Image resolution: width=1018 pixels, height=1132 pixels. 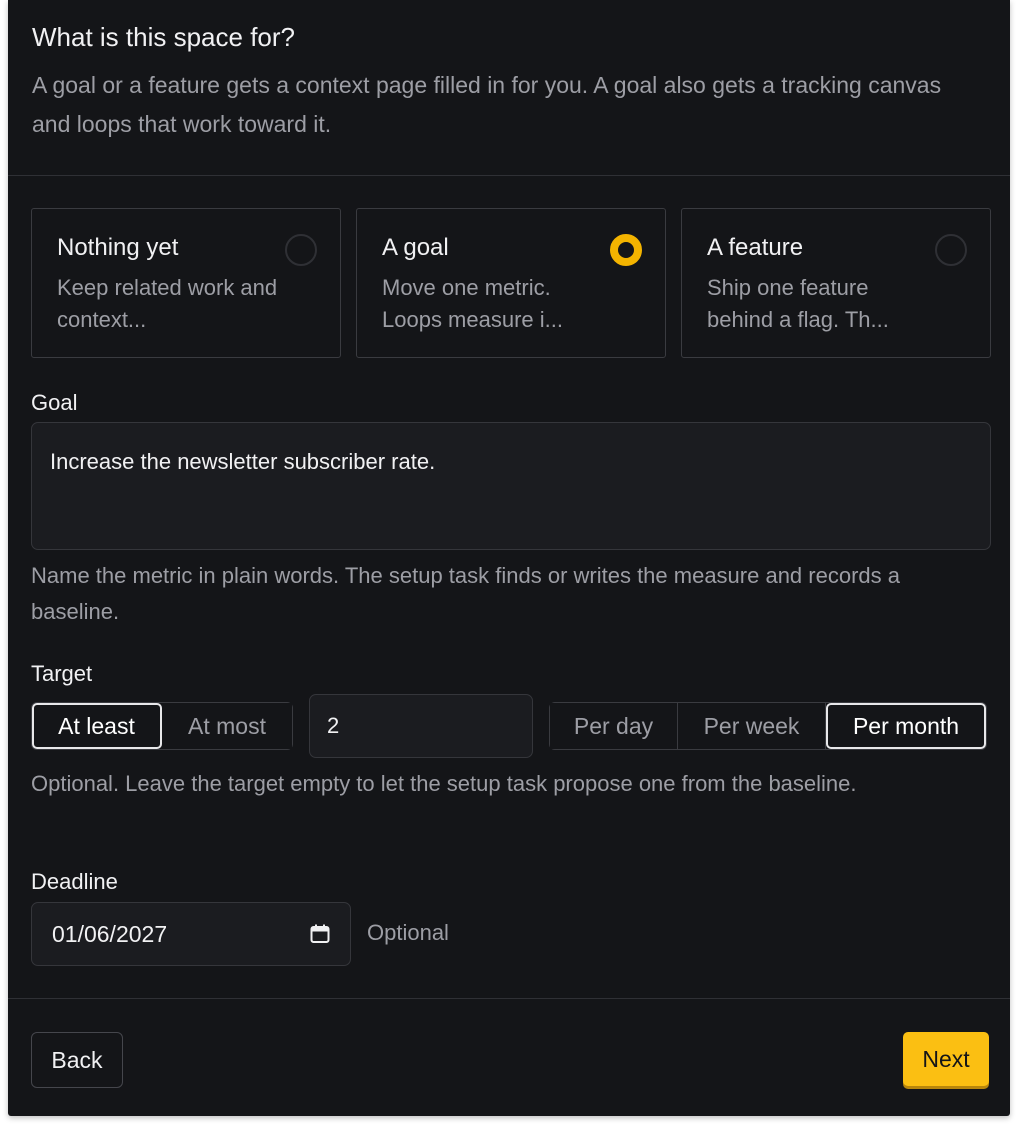 I want to click on dialog-title: What is this space for?, so click(x=163, y=37).